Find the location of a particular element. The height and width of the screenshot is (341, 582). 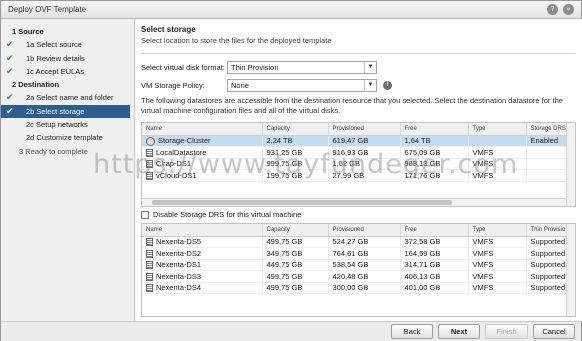

cell-free: 401,00 GB is located at coordinates (434, 288).